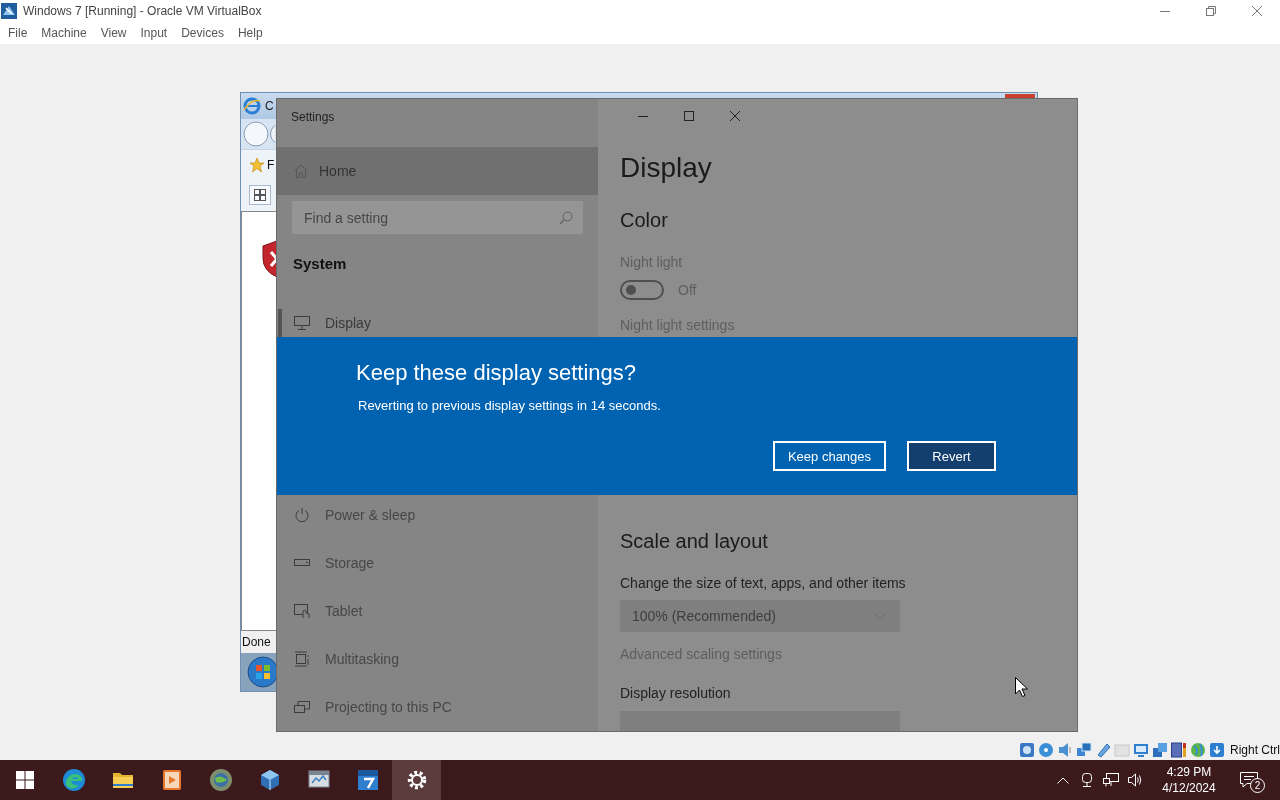  What do you see at coordinates (694, 541) in the screenshot?
I see `section-heading: Scale and layout` at bounding box center [694, 541].